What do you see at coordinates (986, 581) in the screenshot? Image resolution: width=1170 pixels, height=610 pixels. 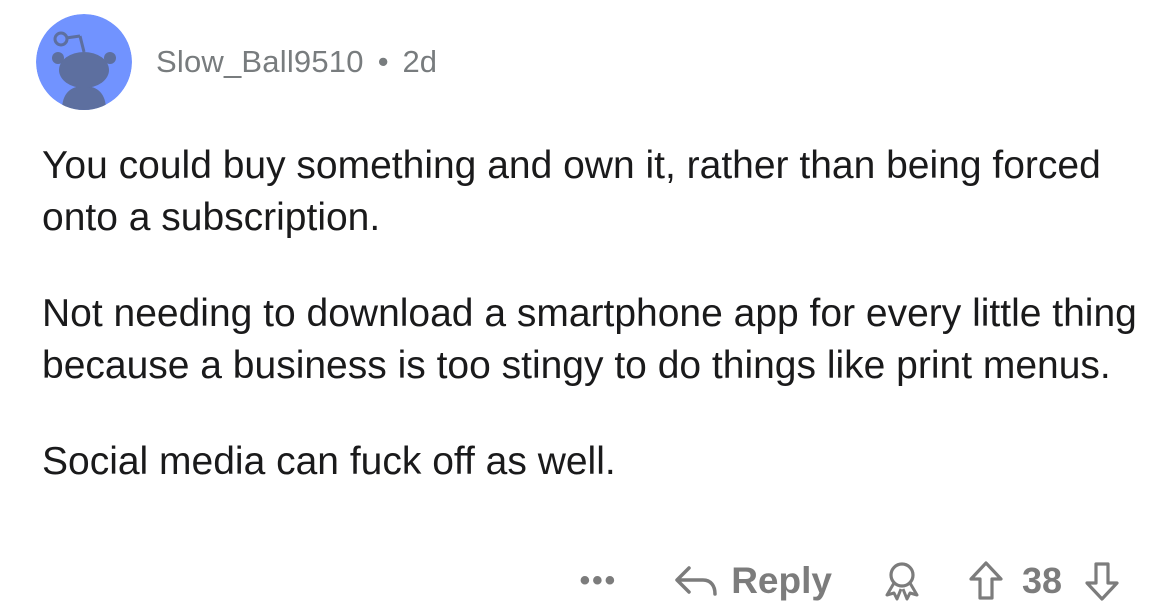 I see `upvote-arrow-icon` at bounding box center [986, 581].